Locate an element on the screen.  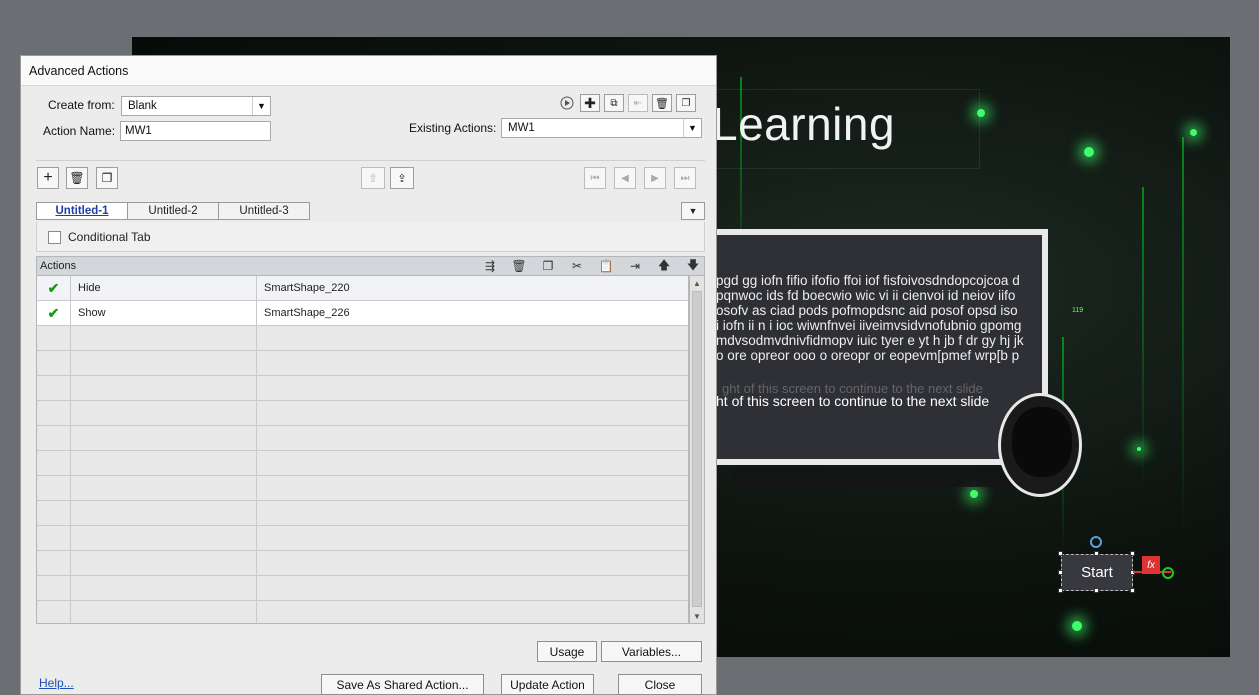
insert-row-icon: ⇶ is located at coordinates (490, 266).